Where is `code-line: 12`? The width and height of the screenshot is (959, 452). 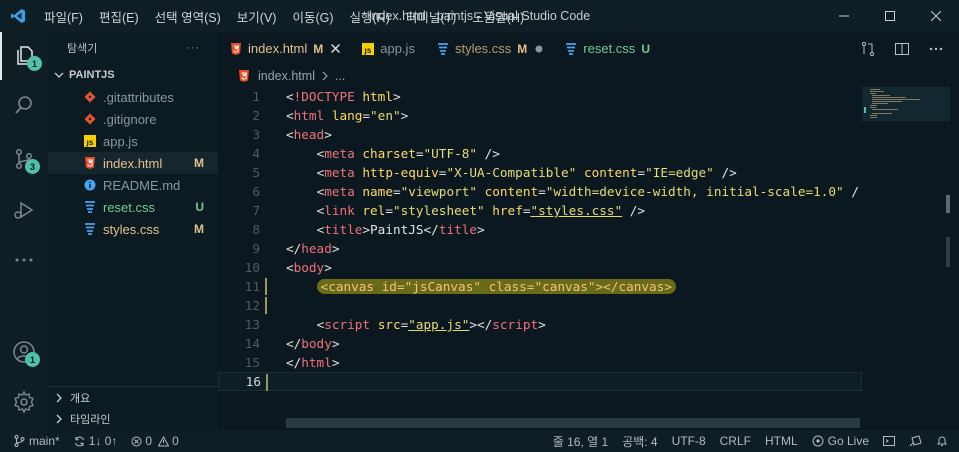
code-line: 12 is located at coordinates (540, 305).